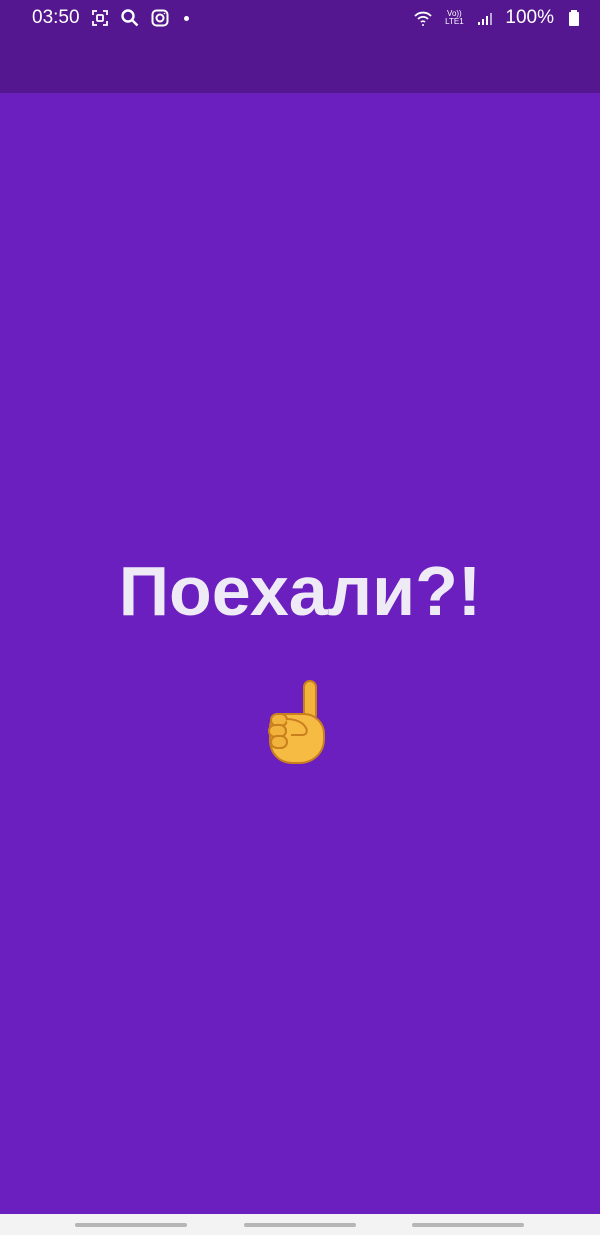  What do you see at coordinates (468, 1225) in the screenshot?
I see `nav-back-button` at bounding box center [468, 1225].